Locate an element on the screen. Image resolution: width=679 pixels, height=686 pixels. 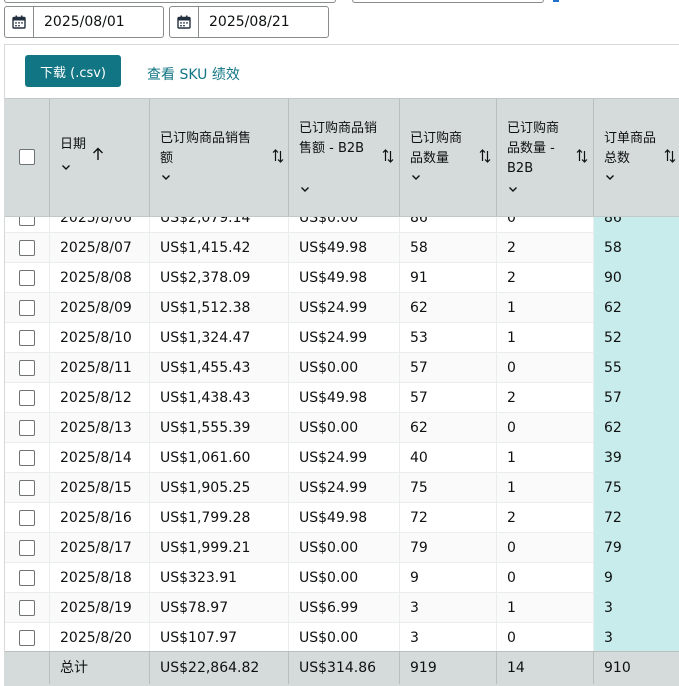
cell-total-order-items: 52 is located at coordinates (636, 338).